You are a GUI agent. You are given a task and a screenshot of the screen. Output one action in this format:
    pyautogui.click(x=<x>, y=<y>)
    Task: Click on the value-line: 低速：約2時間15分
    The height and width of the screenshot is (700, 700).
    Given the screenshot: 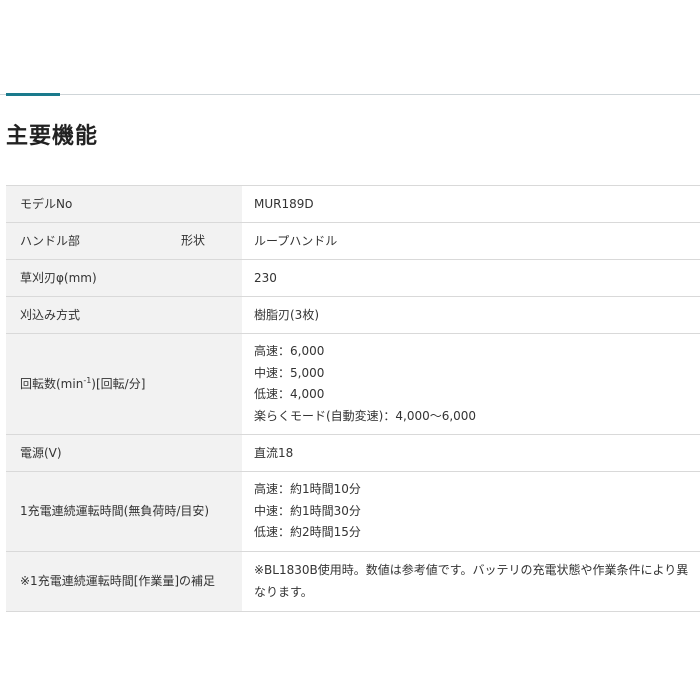 What is the action you would take?
    pyautogui.click(x=307, y=532)
    